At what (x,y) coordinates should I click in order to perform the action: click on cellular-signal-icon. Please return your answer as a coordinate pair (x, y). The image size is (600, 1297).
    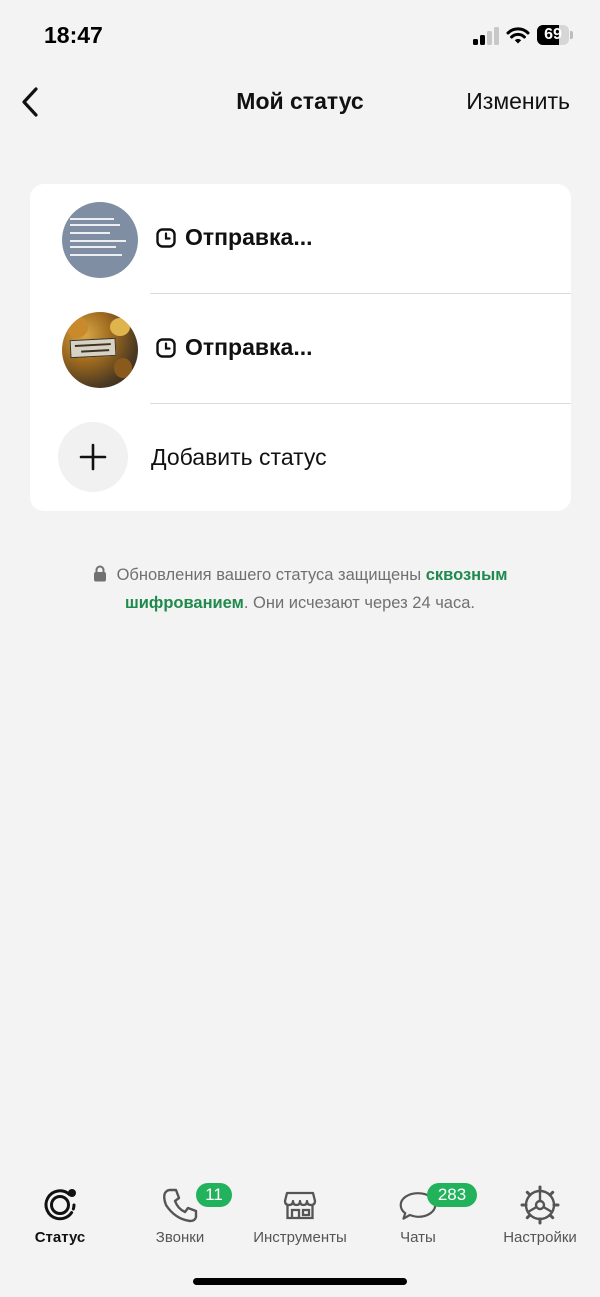
    Looking at the image, I should click on (486, 36).